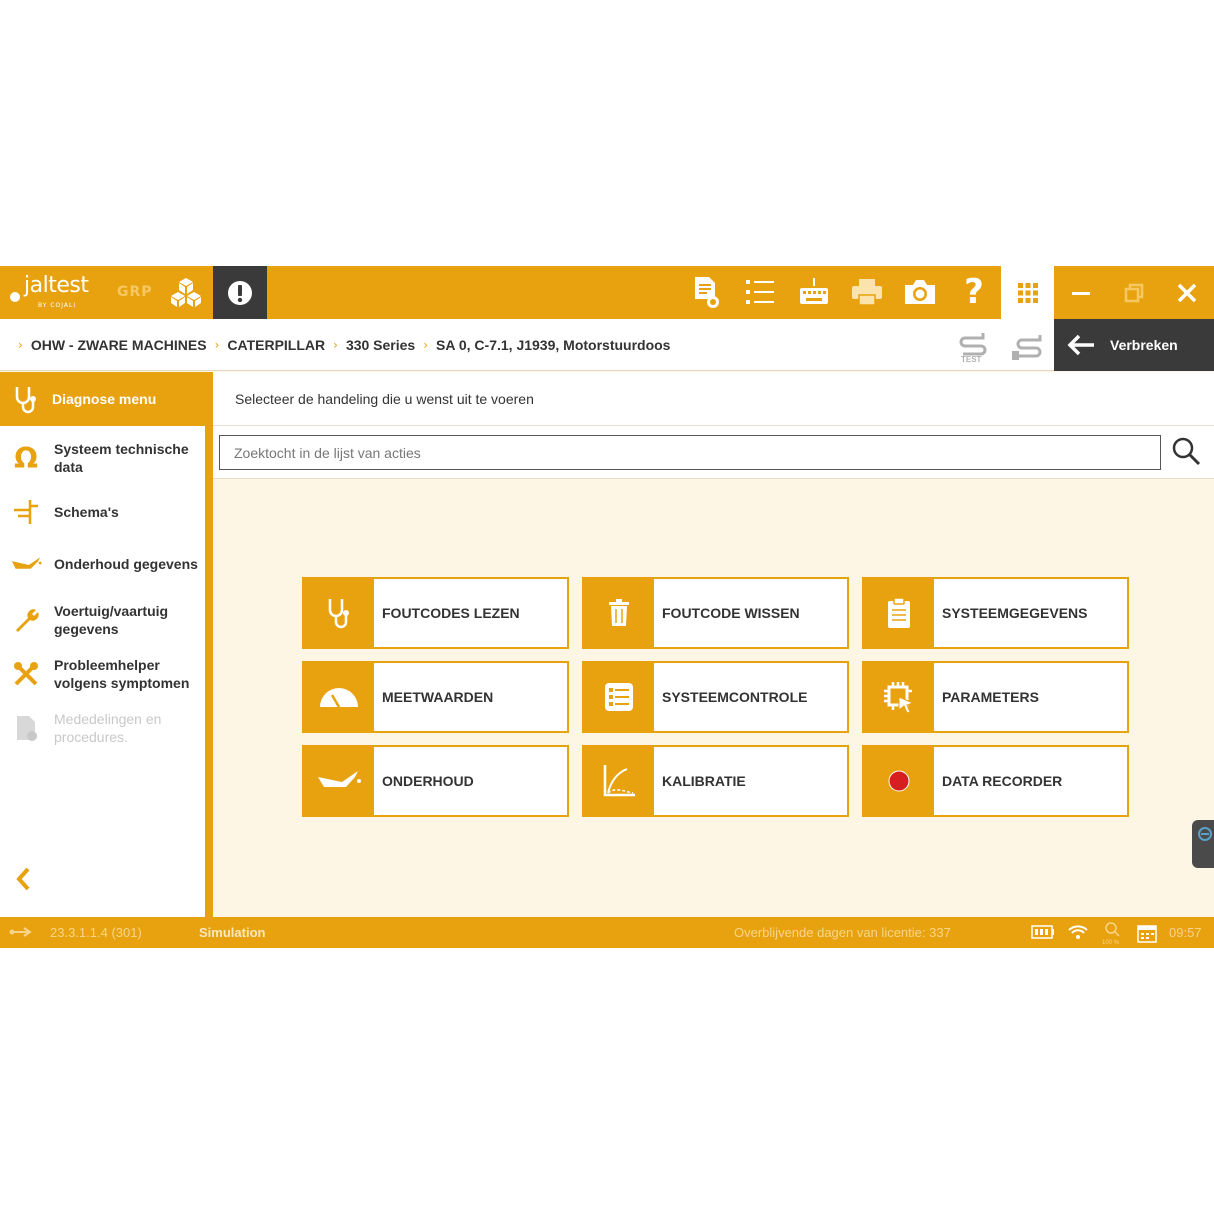 The width and height of the screenshot is (1214, 1214). I want to click on breadcrumb-item: SA 0, C-7.1, J1939, Motorstuurdoos, so click(553, 345).